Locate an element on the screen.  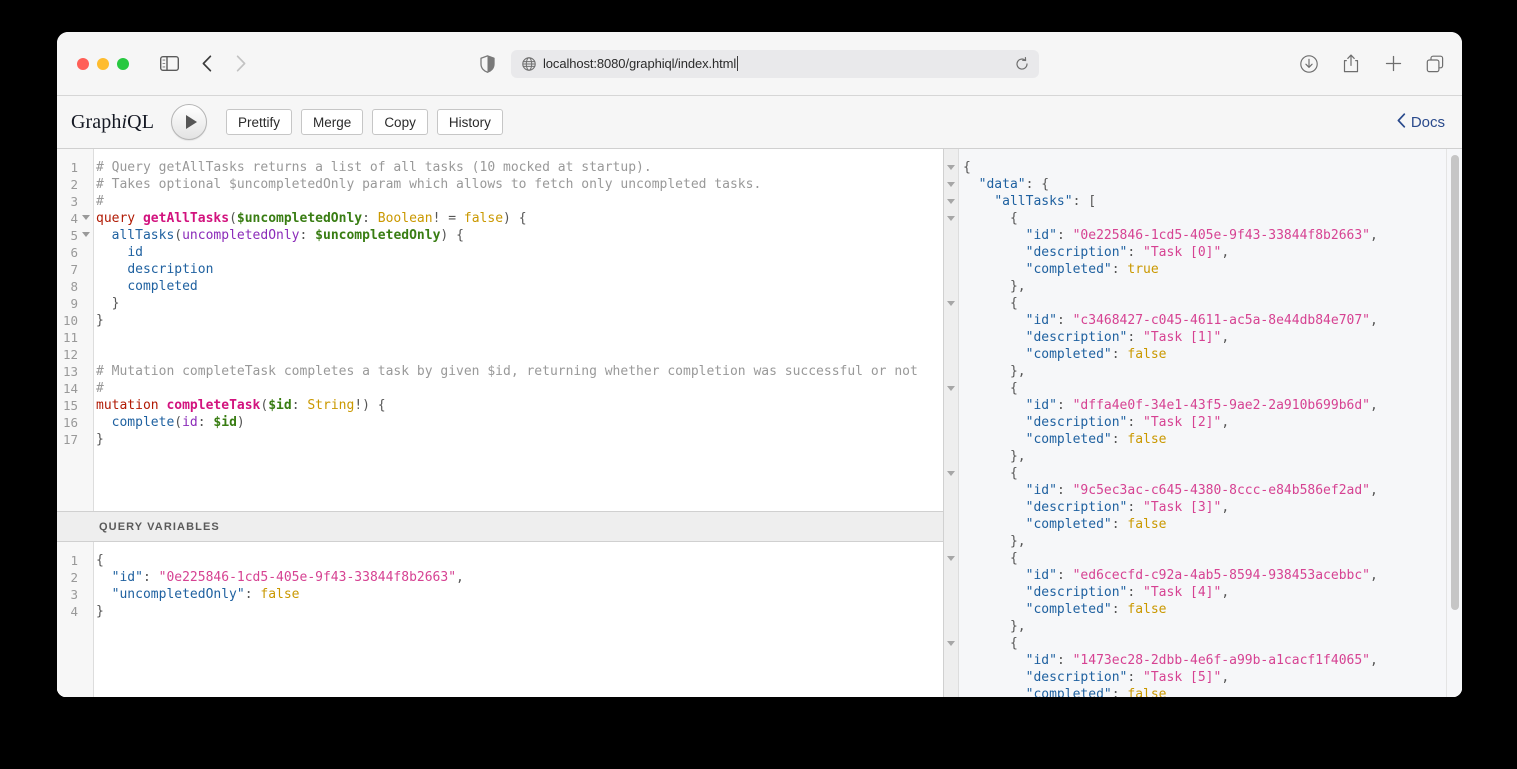
line-number: 9 is located at coordinates (74, 303).